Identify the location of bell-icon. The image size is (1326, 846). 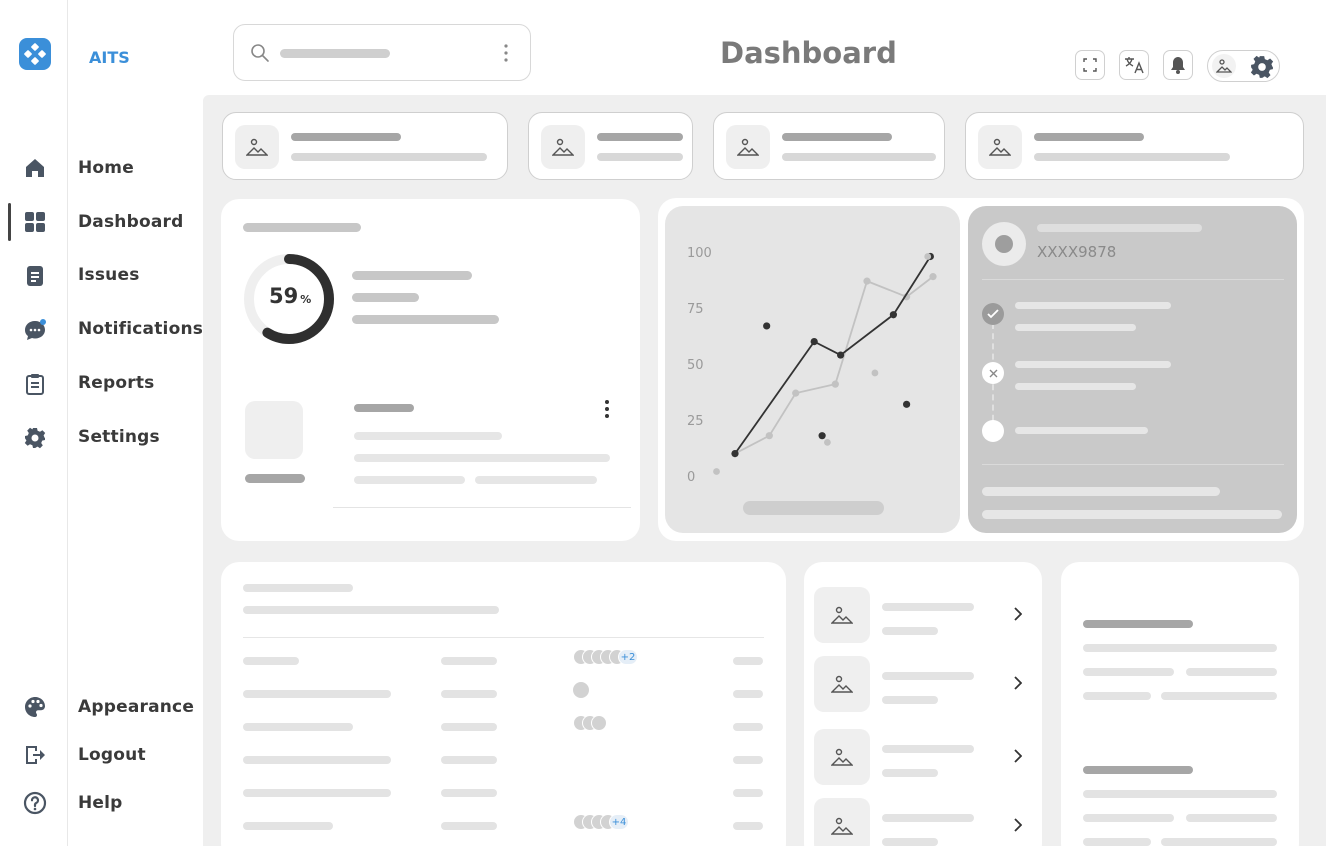
(1178, 65).